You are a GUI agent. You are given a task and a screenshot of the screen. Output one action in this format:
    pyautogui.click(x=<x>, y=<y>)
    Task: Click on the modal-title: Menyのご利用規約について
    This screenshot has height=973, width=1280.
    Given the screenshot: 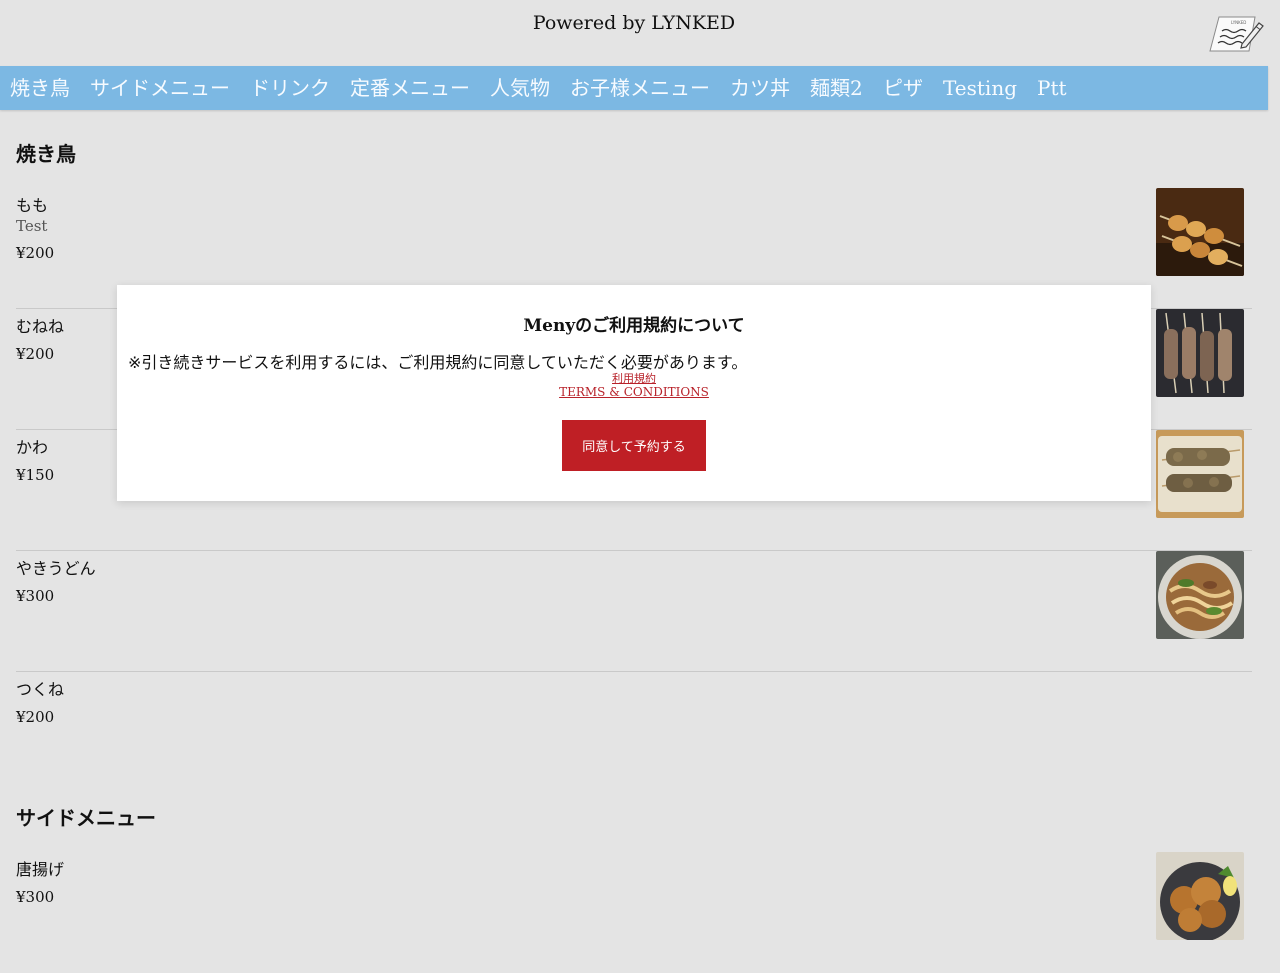 What is the action you would take?
    pyautogui.click(x=634, y=326)
    